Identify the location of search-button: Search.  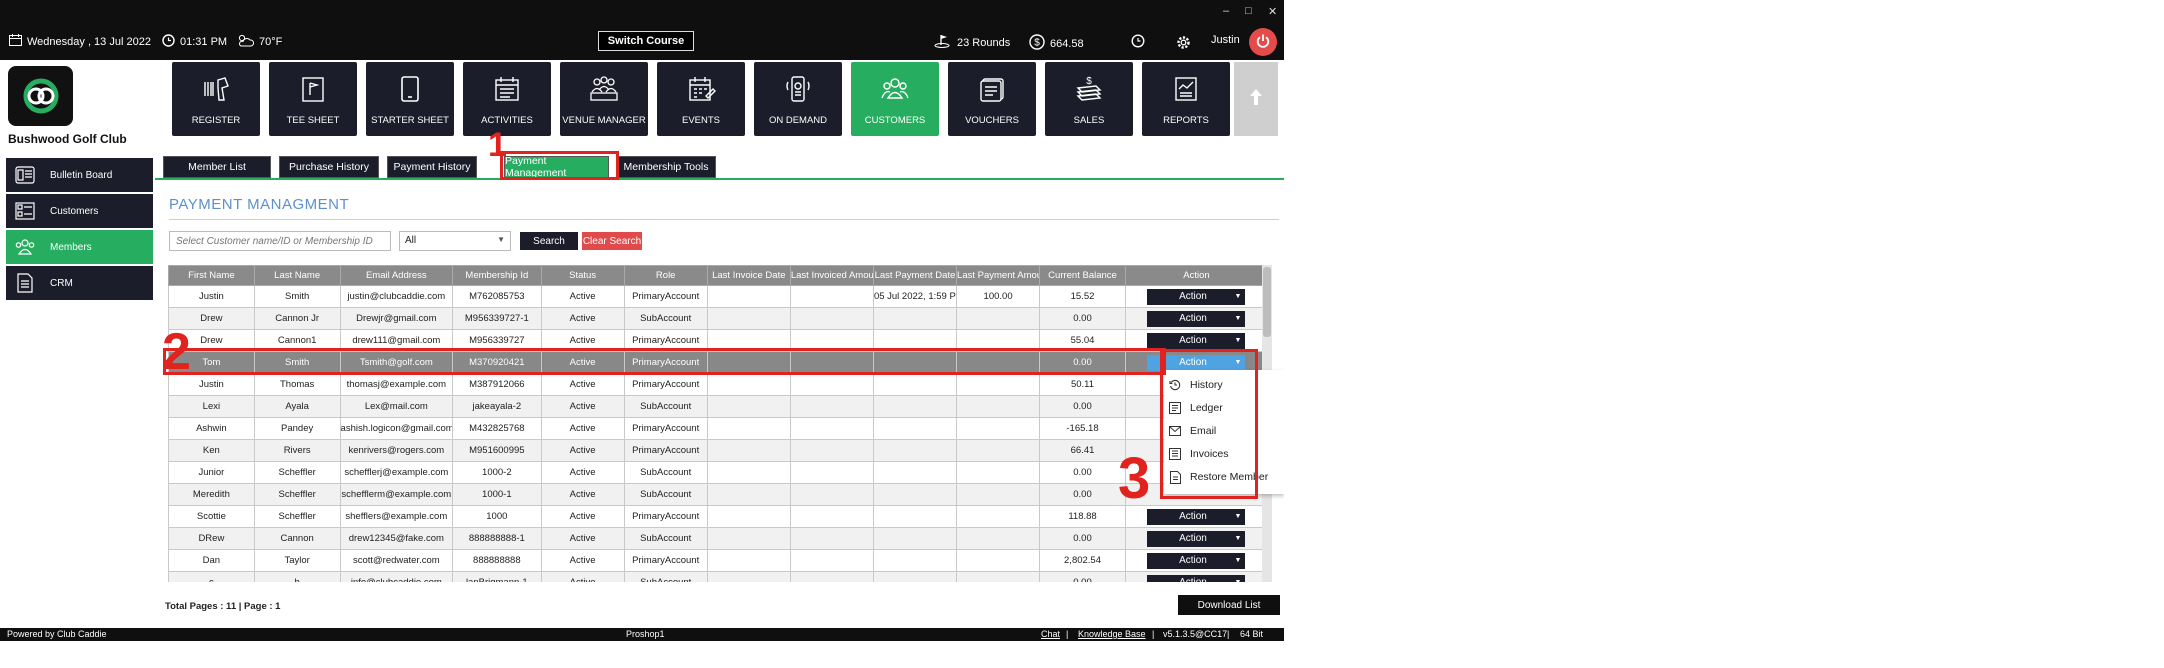
(549, 241).